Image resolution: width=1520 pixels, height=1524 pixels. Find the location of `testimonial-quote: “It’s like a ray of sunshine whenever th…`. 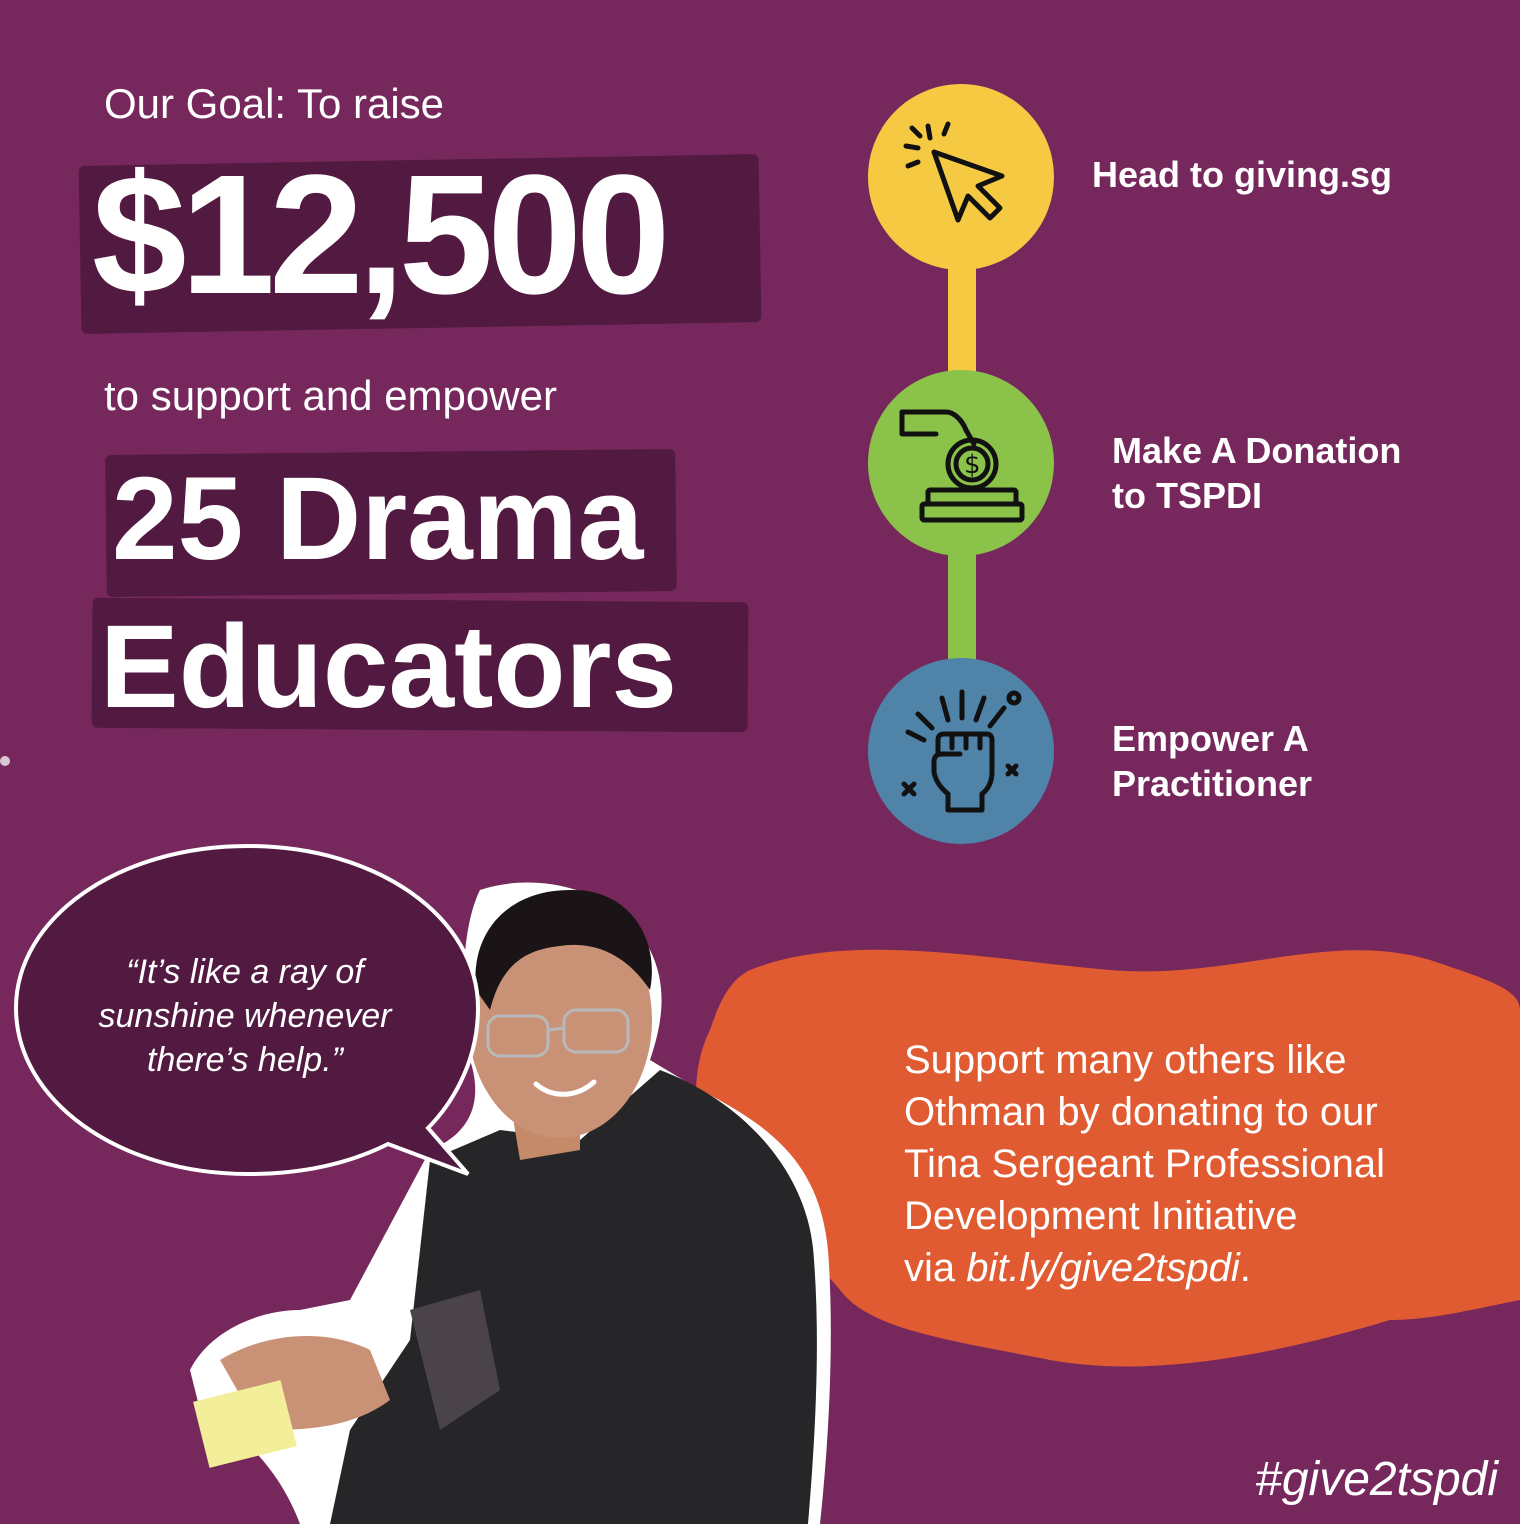

testimonial-quote: “It’s like a ray of sunshine whenever th… is located at coordinates (245, 1016).